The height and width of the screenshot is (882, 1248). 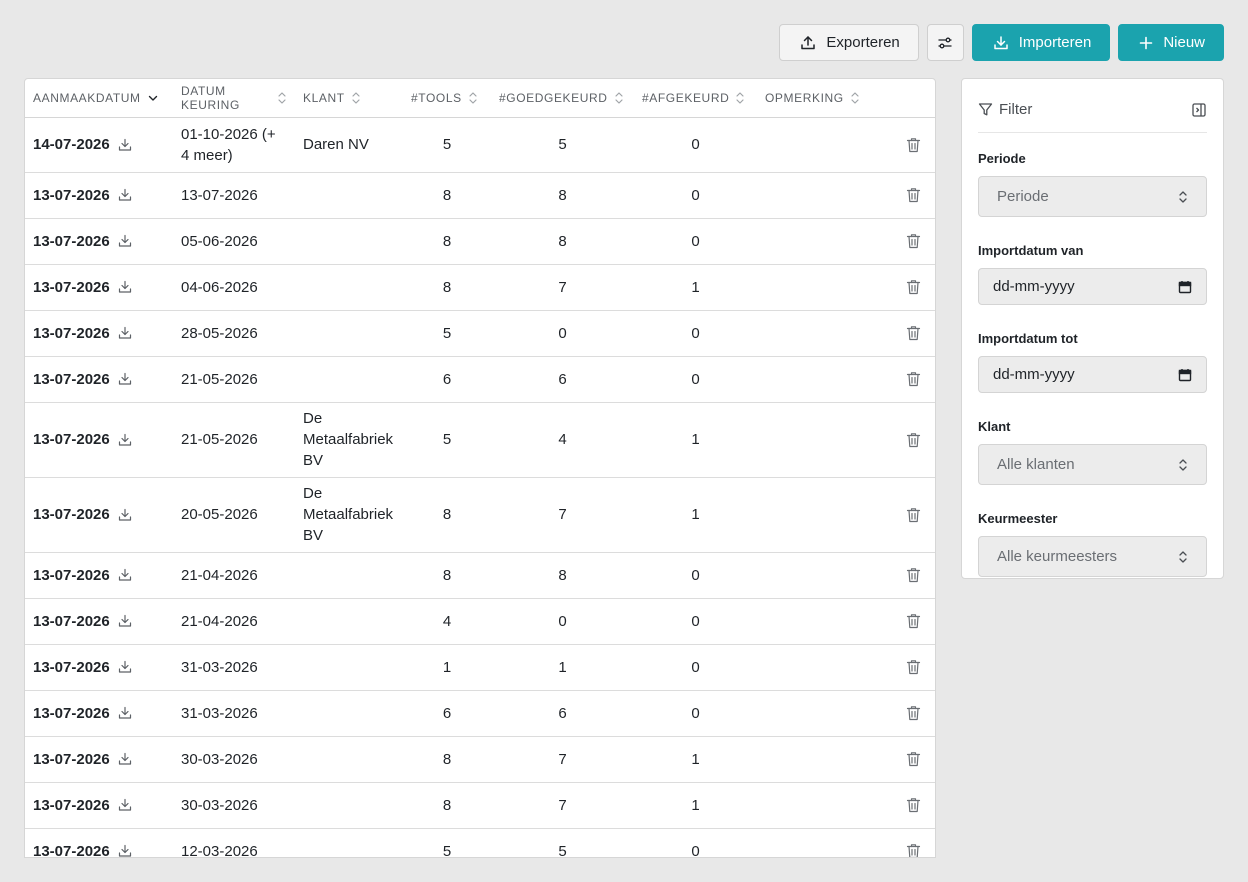 What do you see at coordinates (480, 667) in the screenshot?
I see `table-row: 13-07-2026 31-03-2026 1 1 0` at bounding box center [480, 667].